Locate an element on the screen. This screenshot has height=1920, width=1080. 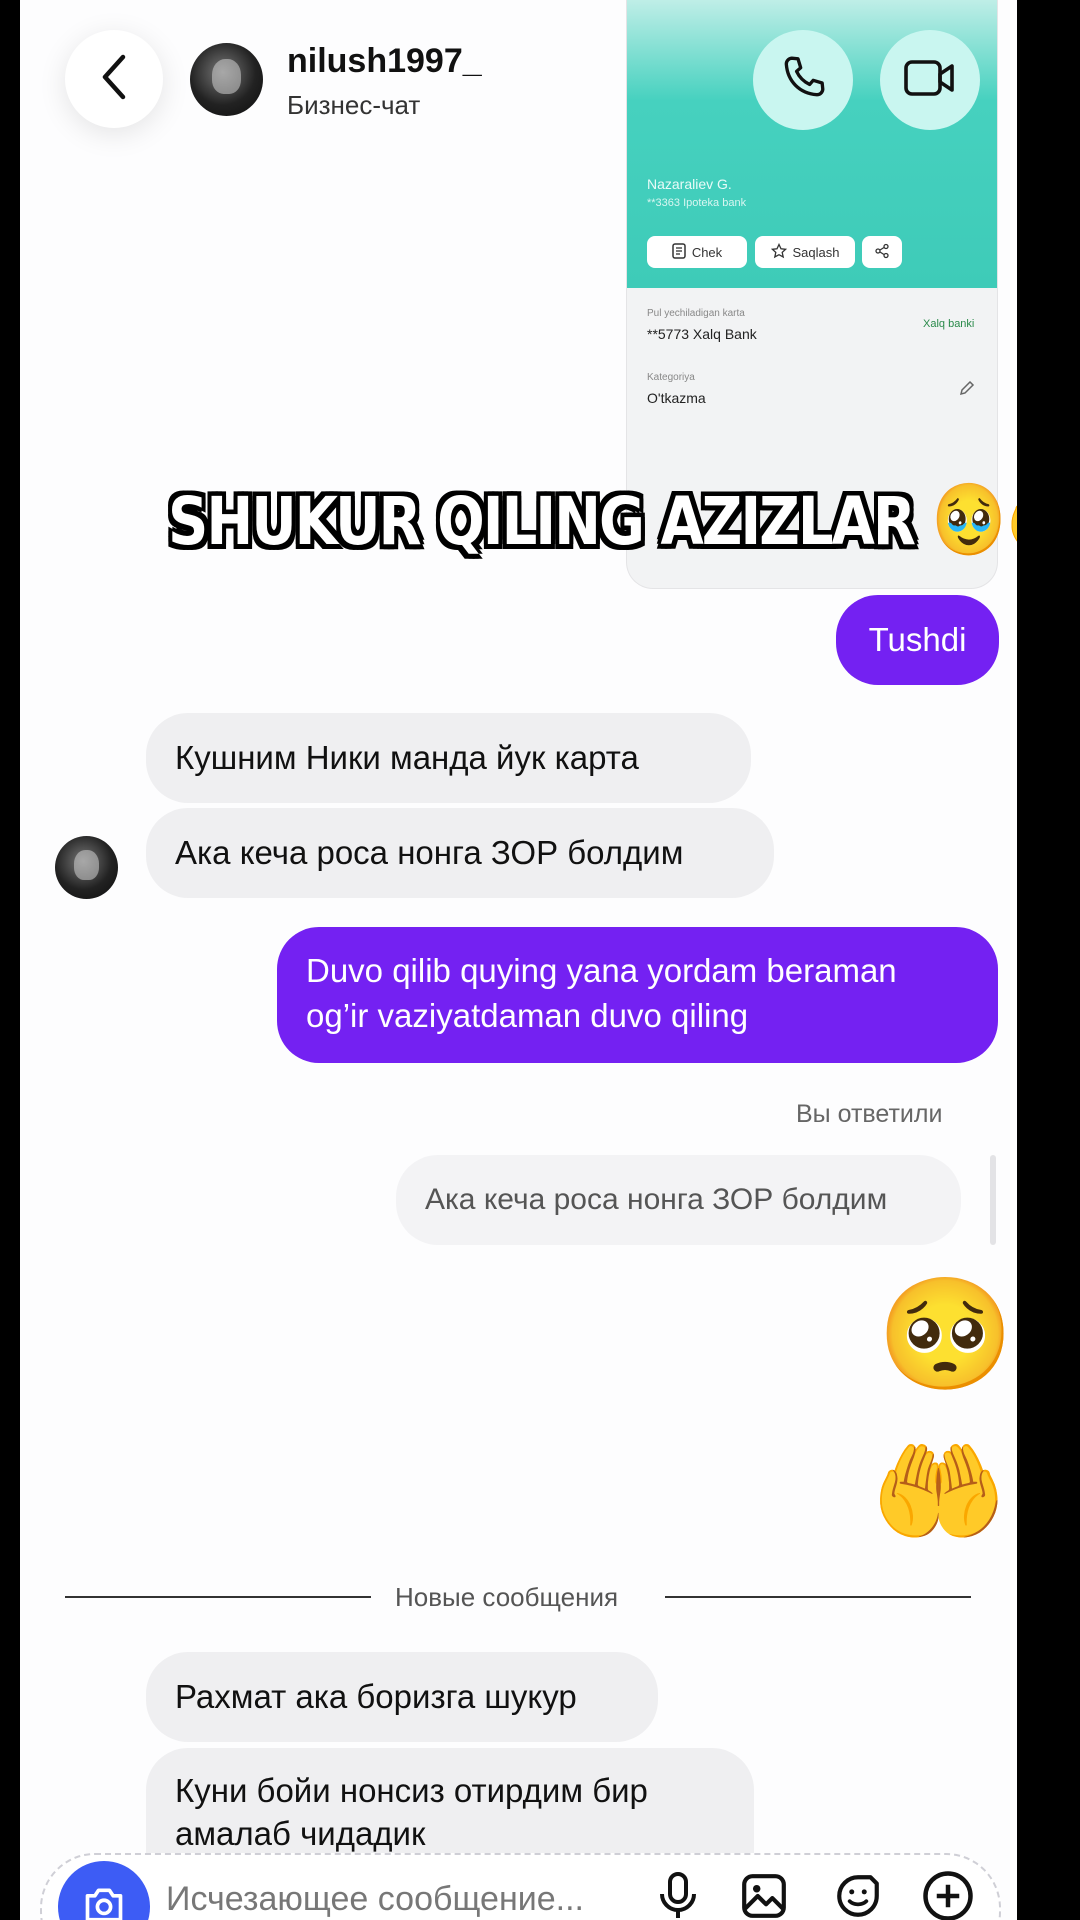
voice-call-button is located at coordinates (803, 80).